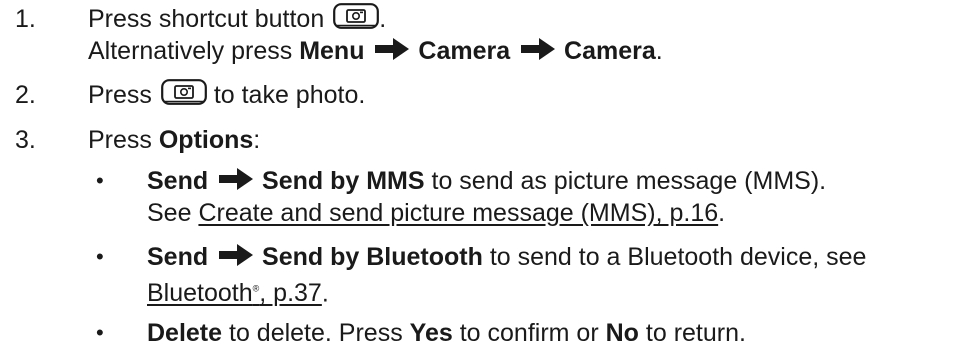 The width and height of the screenshot is (979, 355). I want to click on bullet-text: to send as picture message (MMS)., so click(629, 181).